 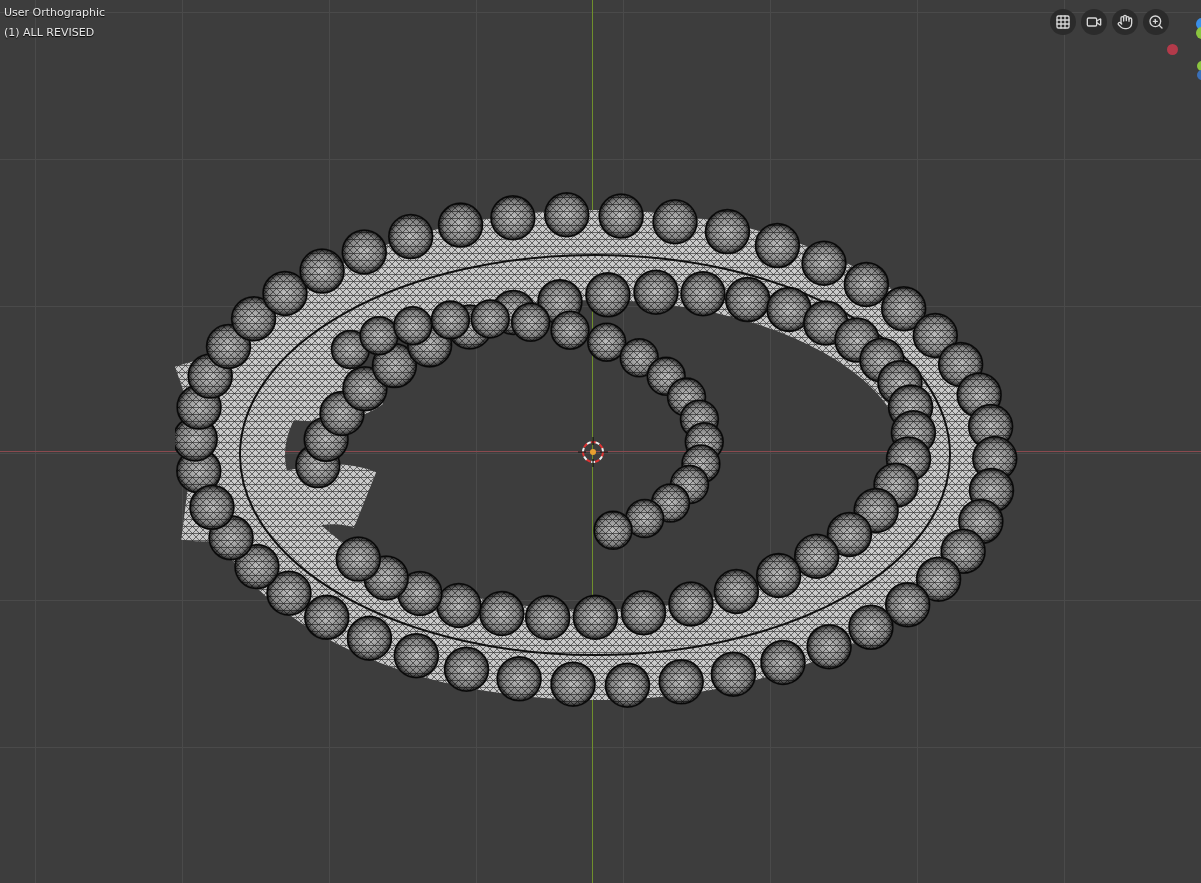 What do you see at coordinates (1156, 22) in the screenshot?
I see `zoom-icon` at bounding box center [1156, 22].